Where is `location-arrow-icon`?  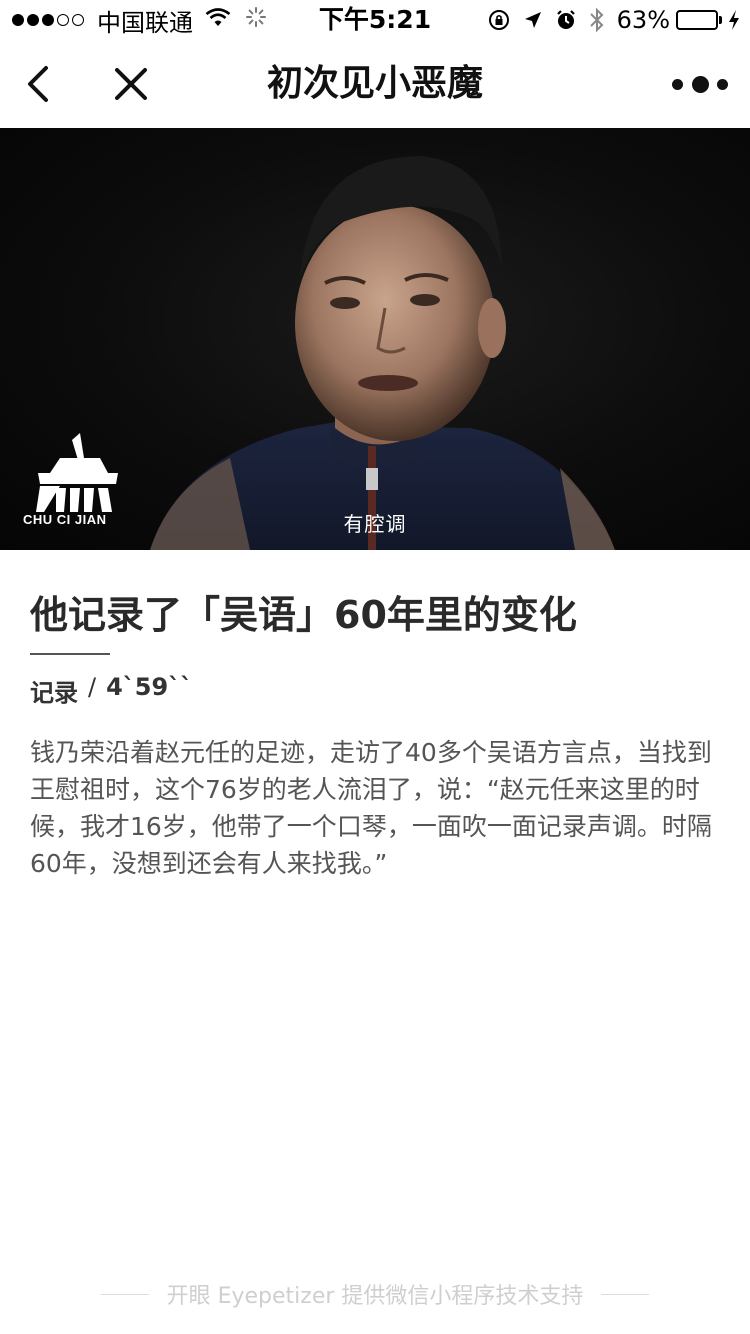
location-arrow-icon is located at coordinates (533, 20).